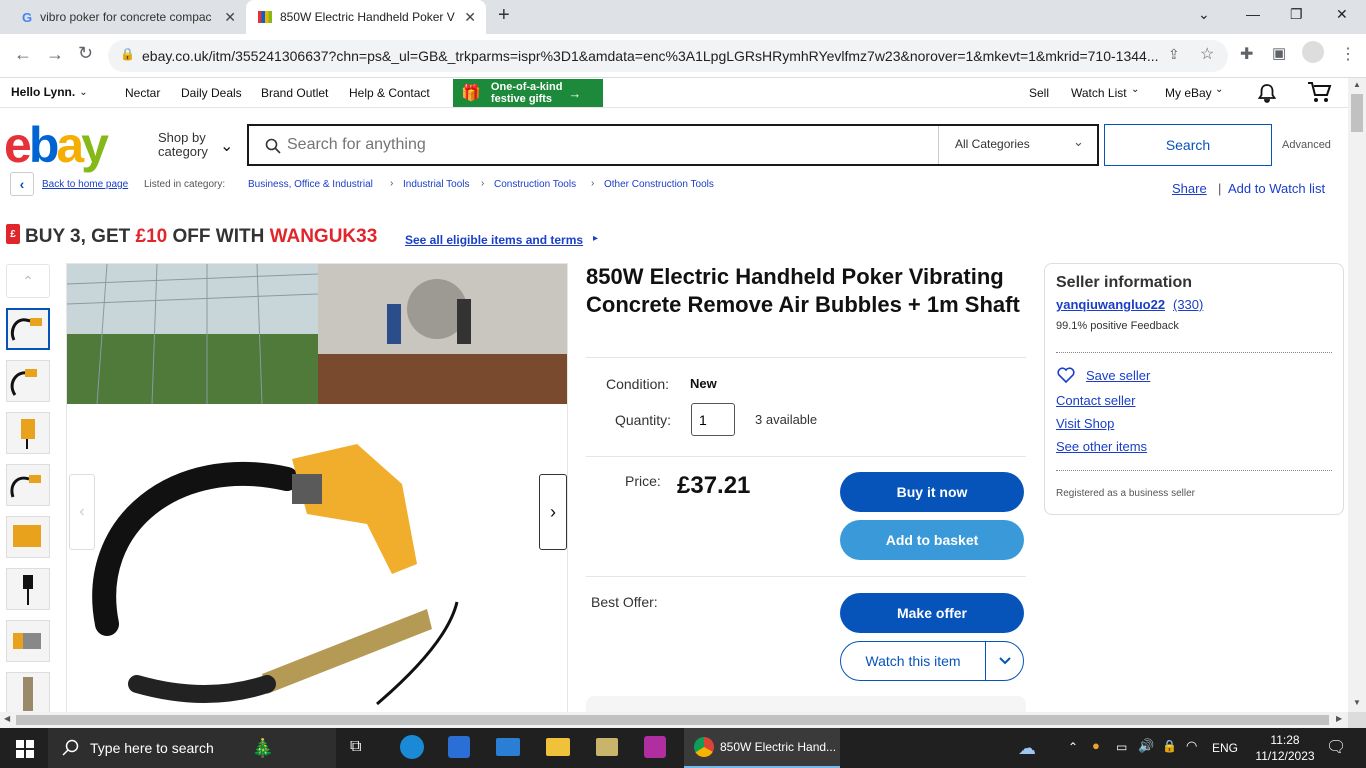 The height and width of the screenshot is (768, 1366). What do you see at coordinates (56, 145) in the screenshot?
I see `ebay-logo: ebay` at bounding box center [56, 145].